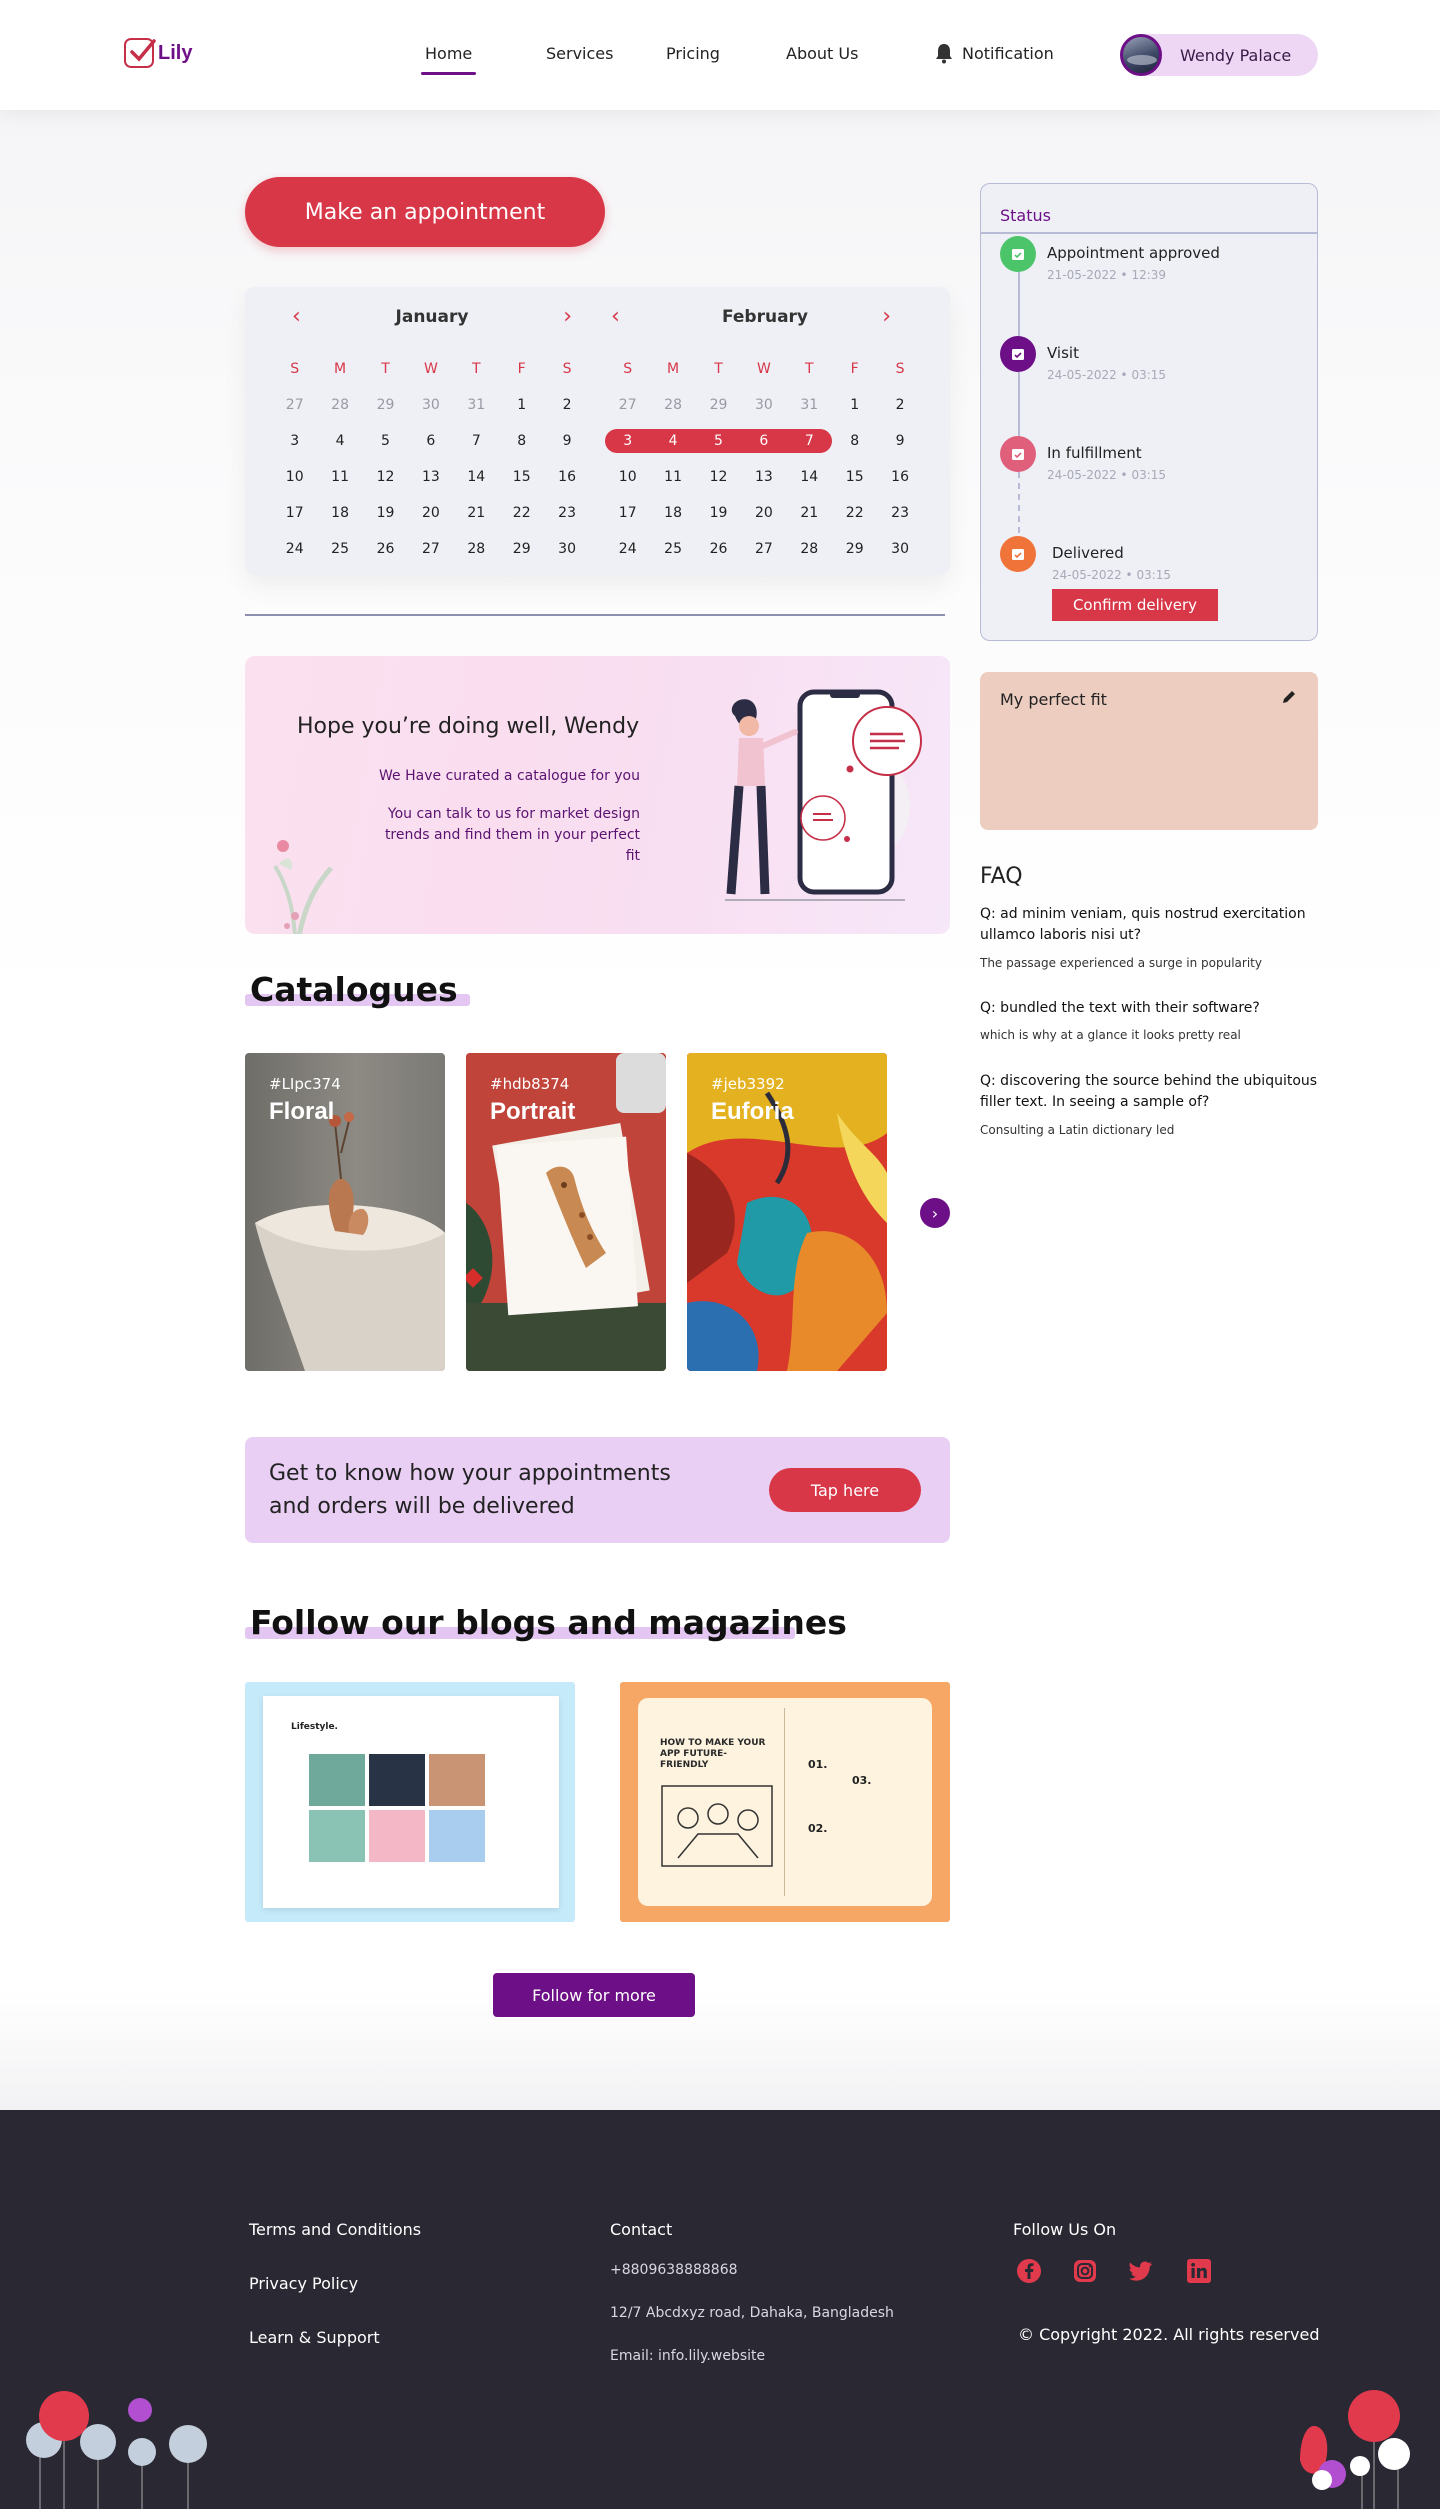  Describe the element at coordinates (521, 477) in the screenshot. I see `calendar-day: 15` at that location.